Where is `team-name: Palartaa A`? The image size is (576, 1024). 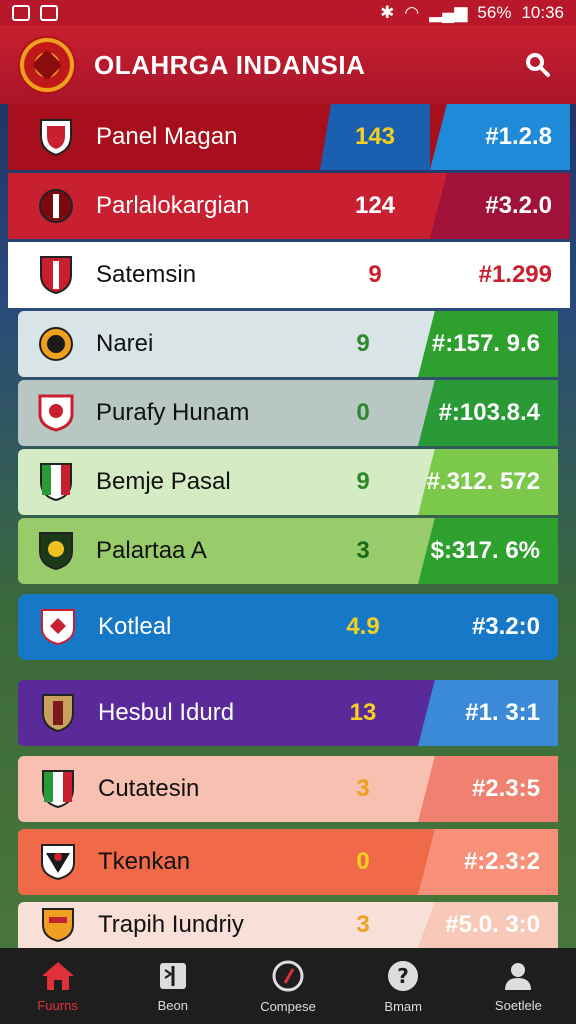
team-name: Palartaa A is located at coordinates (151, 550).